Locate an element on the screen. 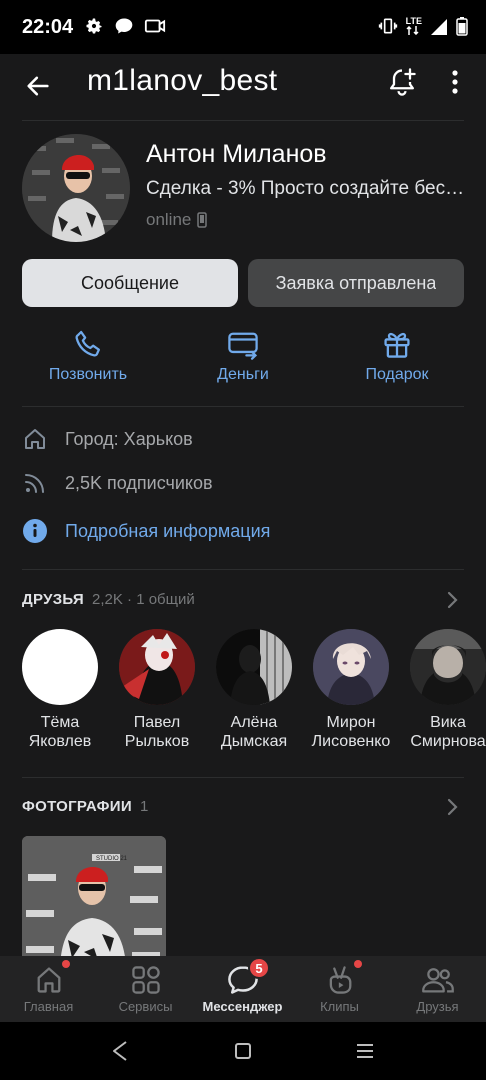  friend-first-name: Вика is located at coordinates (448, 722).